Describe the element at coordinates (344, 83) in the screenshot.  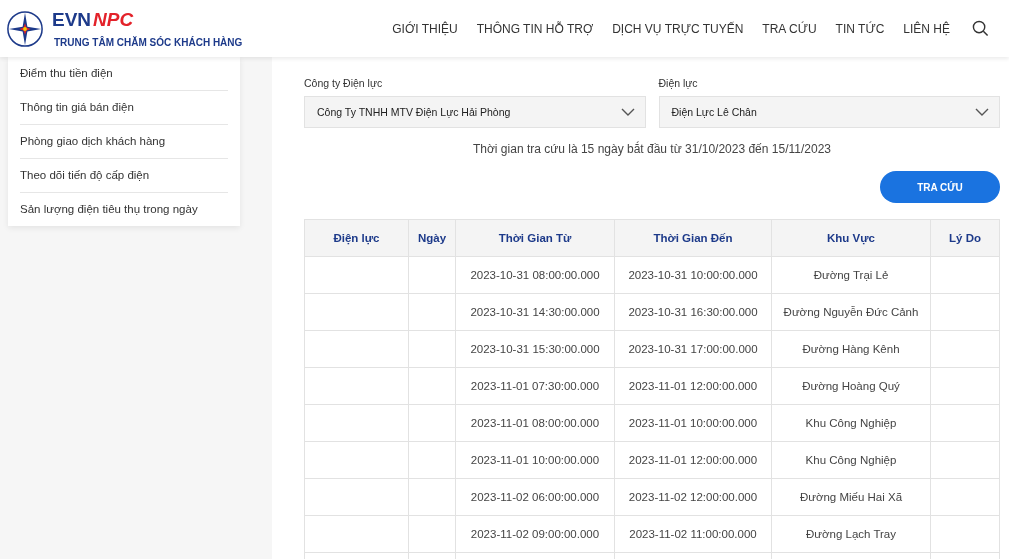
I see `field-label: Công ty Điện lực` at that location.